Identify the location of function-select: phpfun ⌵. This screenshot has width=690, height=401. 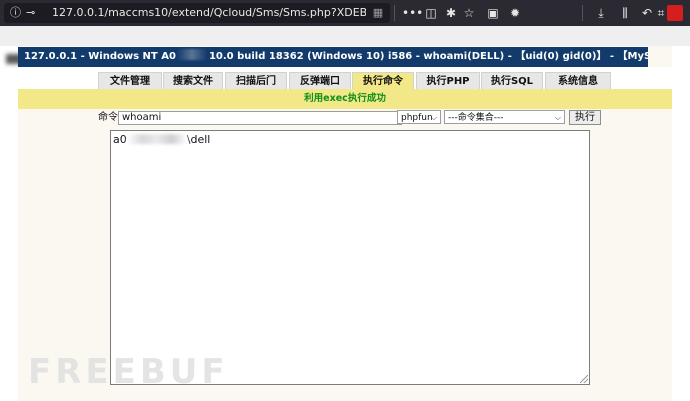
(419, 117).